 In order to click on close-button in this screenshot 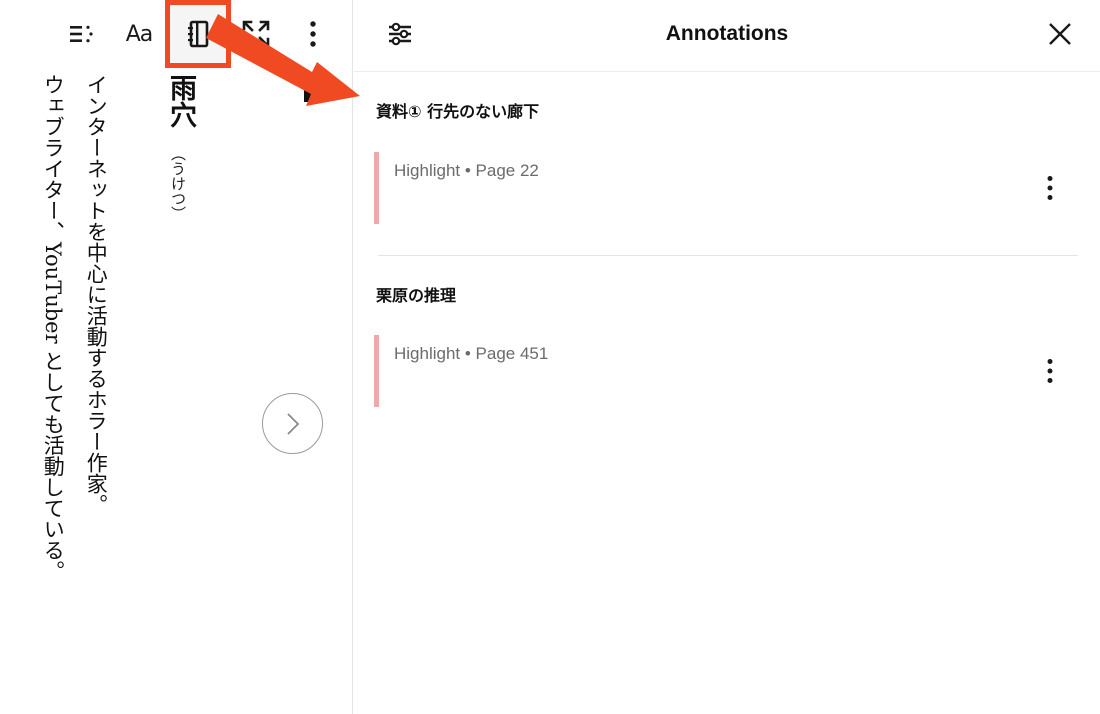, I will do `click(1060, 34)`.